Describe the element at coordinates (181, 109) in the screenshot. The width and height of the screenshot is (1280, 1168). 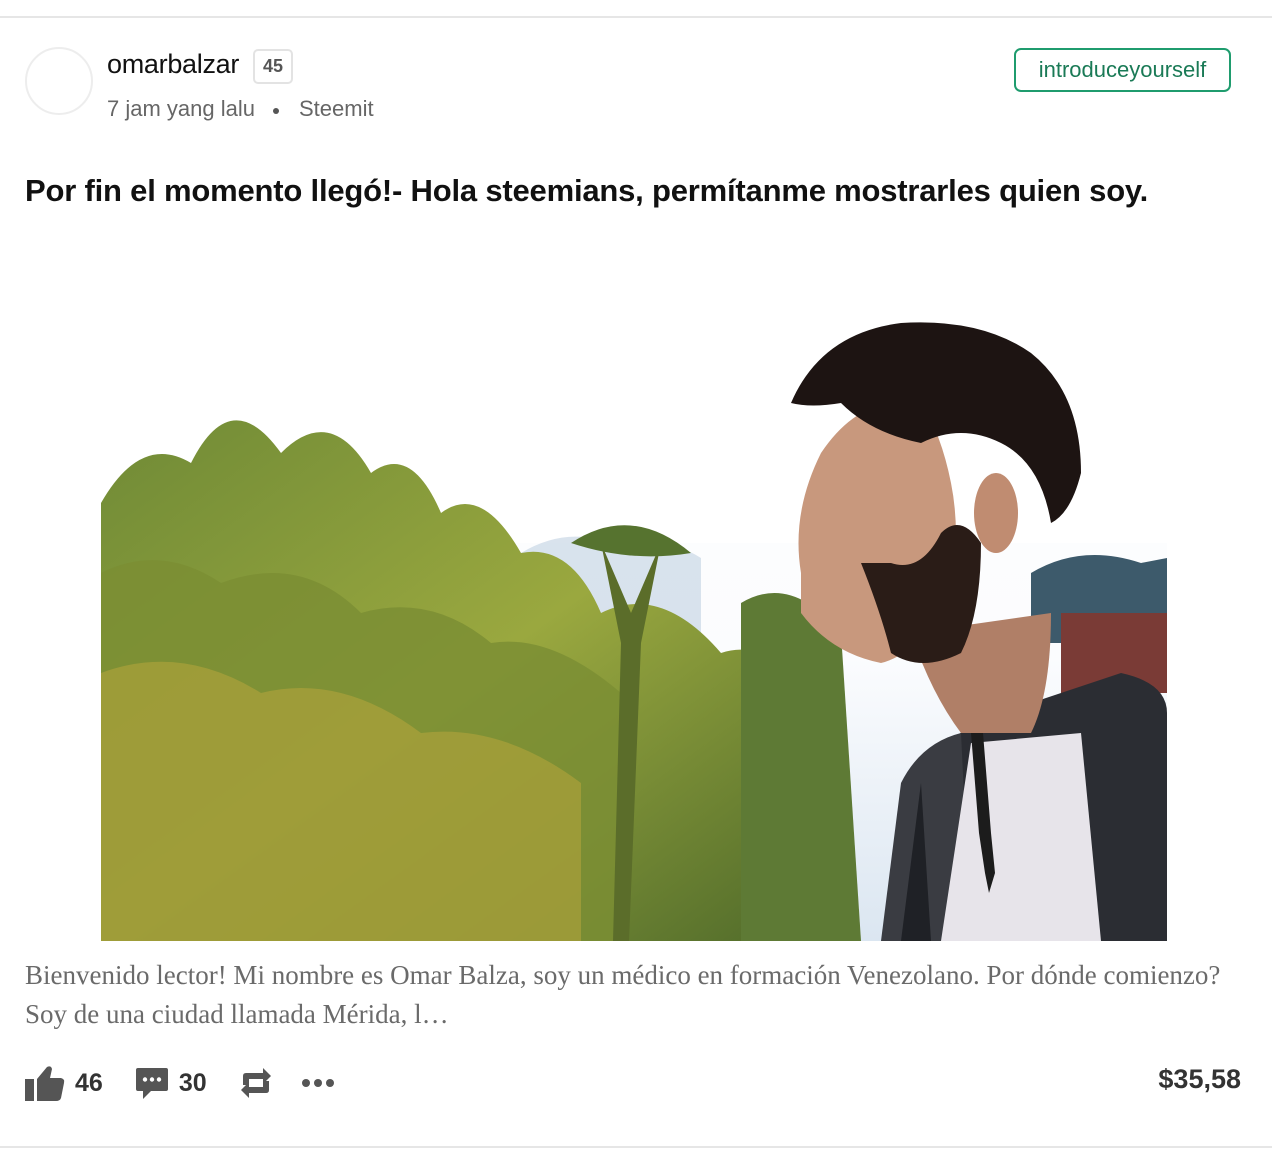
I see `post-time: 7 jam yang lalu` at that location.